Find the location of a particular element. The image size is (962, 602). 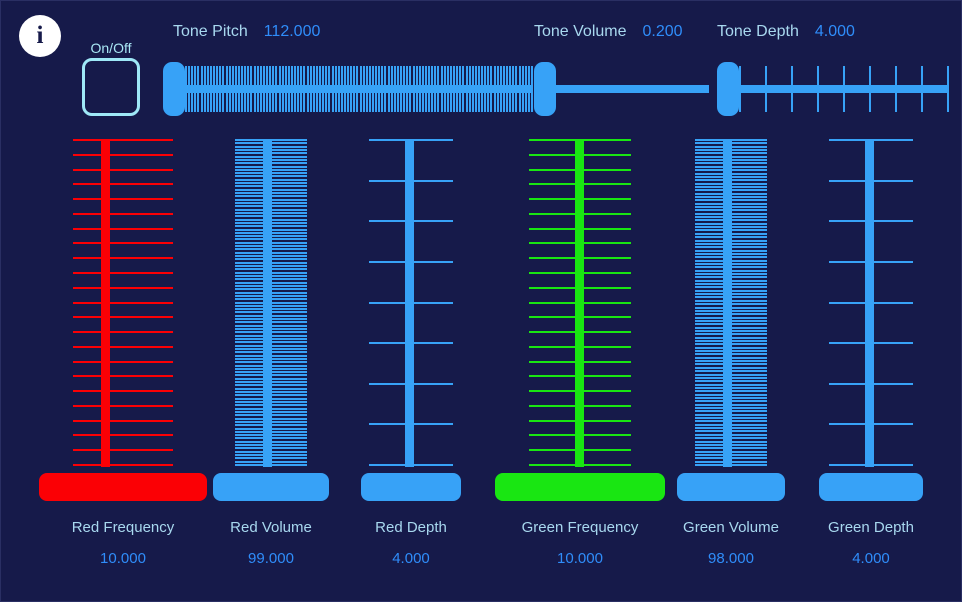

tone-volume-header: Tone Volume 0.200 is located at coordinates (608, 31).